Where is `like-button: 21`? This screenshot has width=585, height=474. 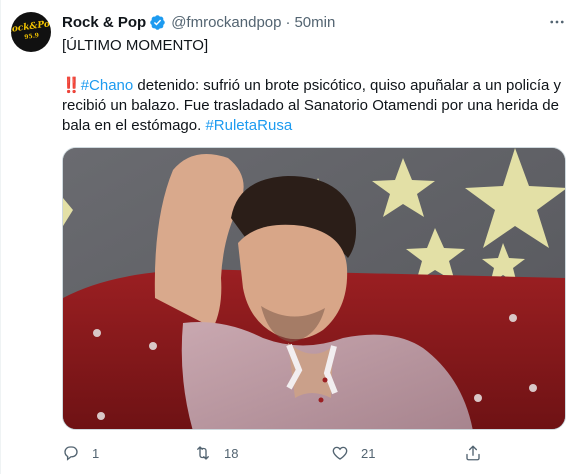 like-button: 21 is located at coordinates (353, 453).